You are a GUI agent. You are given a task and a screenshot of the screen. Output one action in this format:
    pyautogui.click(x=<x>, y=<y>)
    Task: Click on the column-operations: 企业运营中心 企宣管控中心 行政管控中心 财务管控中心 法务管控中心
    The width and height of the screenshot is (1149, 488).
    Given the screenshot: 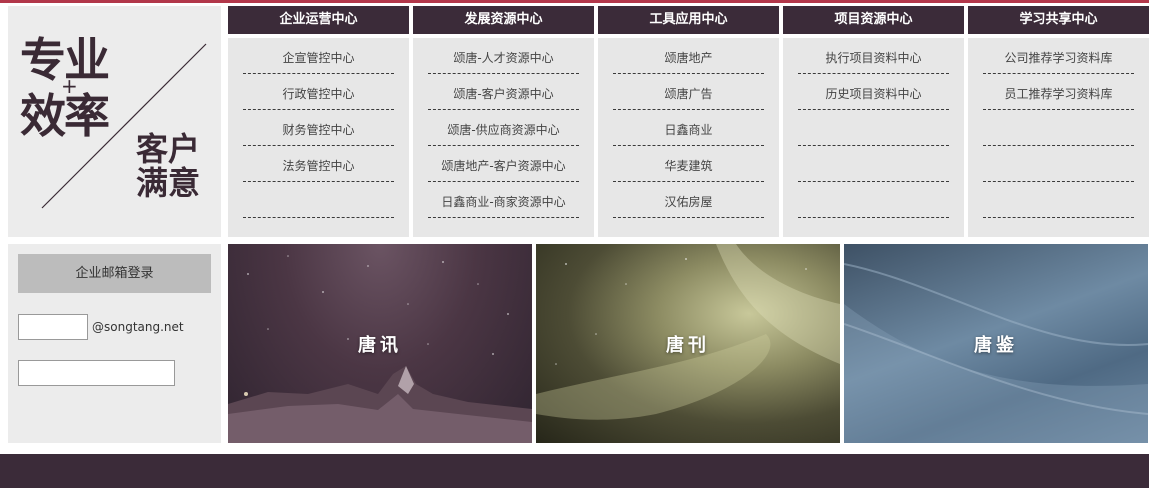 What is the action you would take?
    pyautogui.click(x=318, y=121)
    